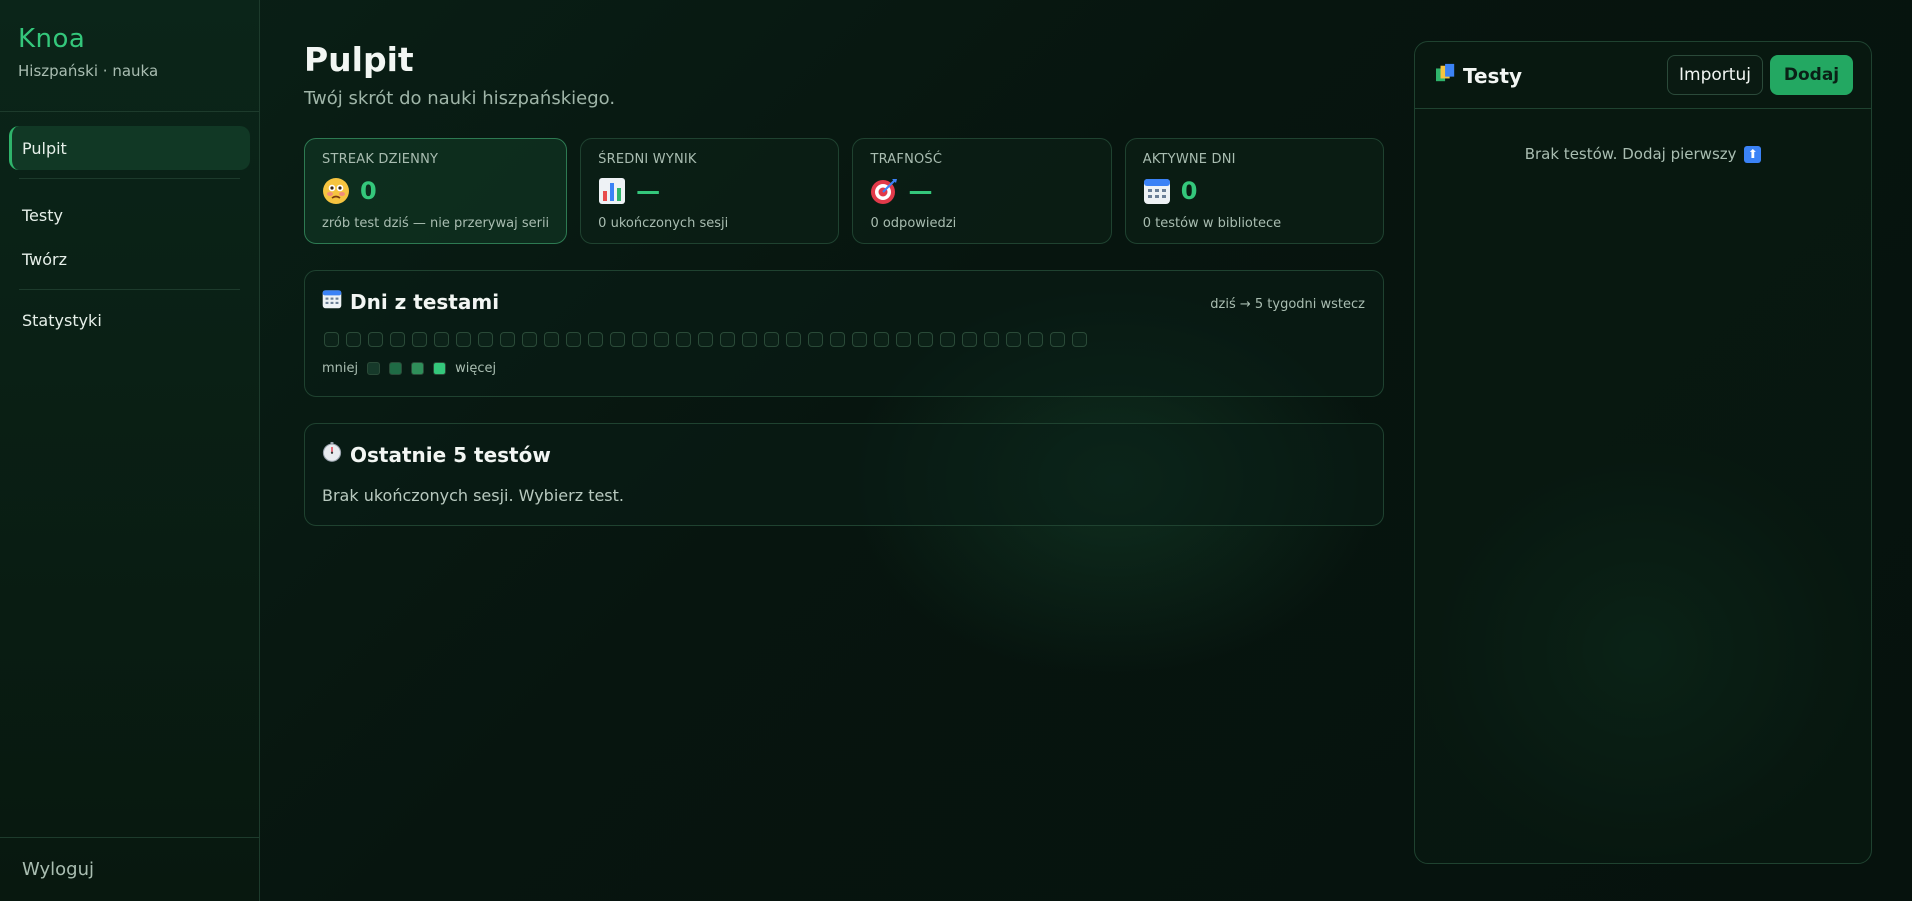 The image size is (1912, 901). What do you see at coordinates (884, 191) in the screenshot?
I see `target-icon` at bounding box center [884, 191].